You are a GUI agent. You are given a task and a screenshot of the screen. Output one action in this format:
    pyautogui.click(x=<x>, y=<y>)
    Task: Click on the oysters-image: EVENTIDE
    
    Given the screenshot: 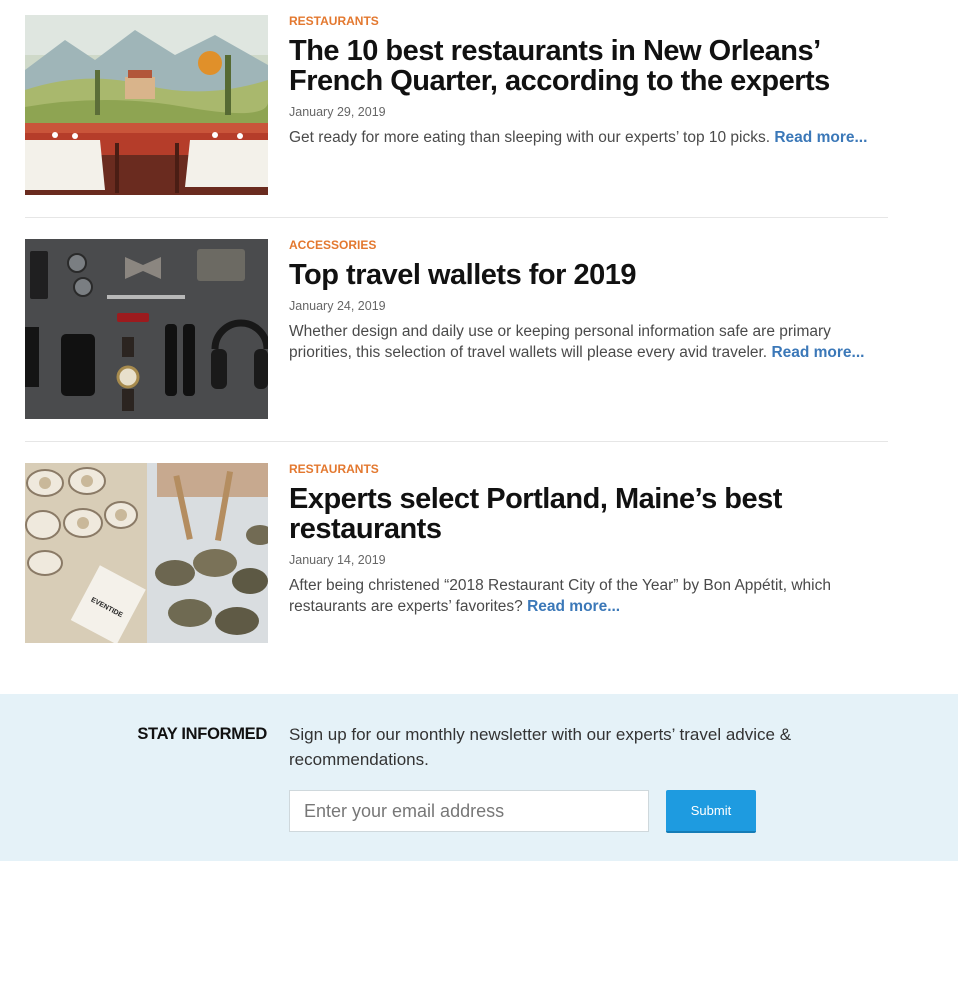 What is the action you would take?
    pyautogui.click(x=146, y=553)
    